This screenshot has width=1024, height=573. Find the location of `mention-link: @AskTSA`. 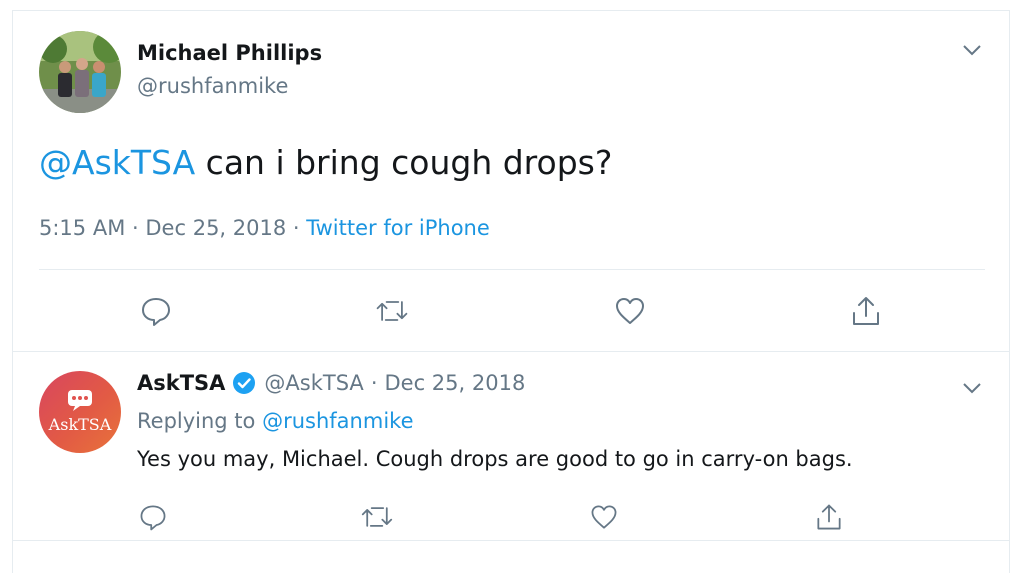

mention-link: @AskTSA is located at coordinates (117, 162).